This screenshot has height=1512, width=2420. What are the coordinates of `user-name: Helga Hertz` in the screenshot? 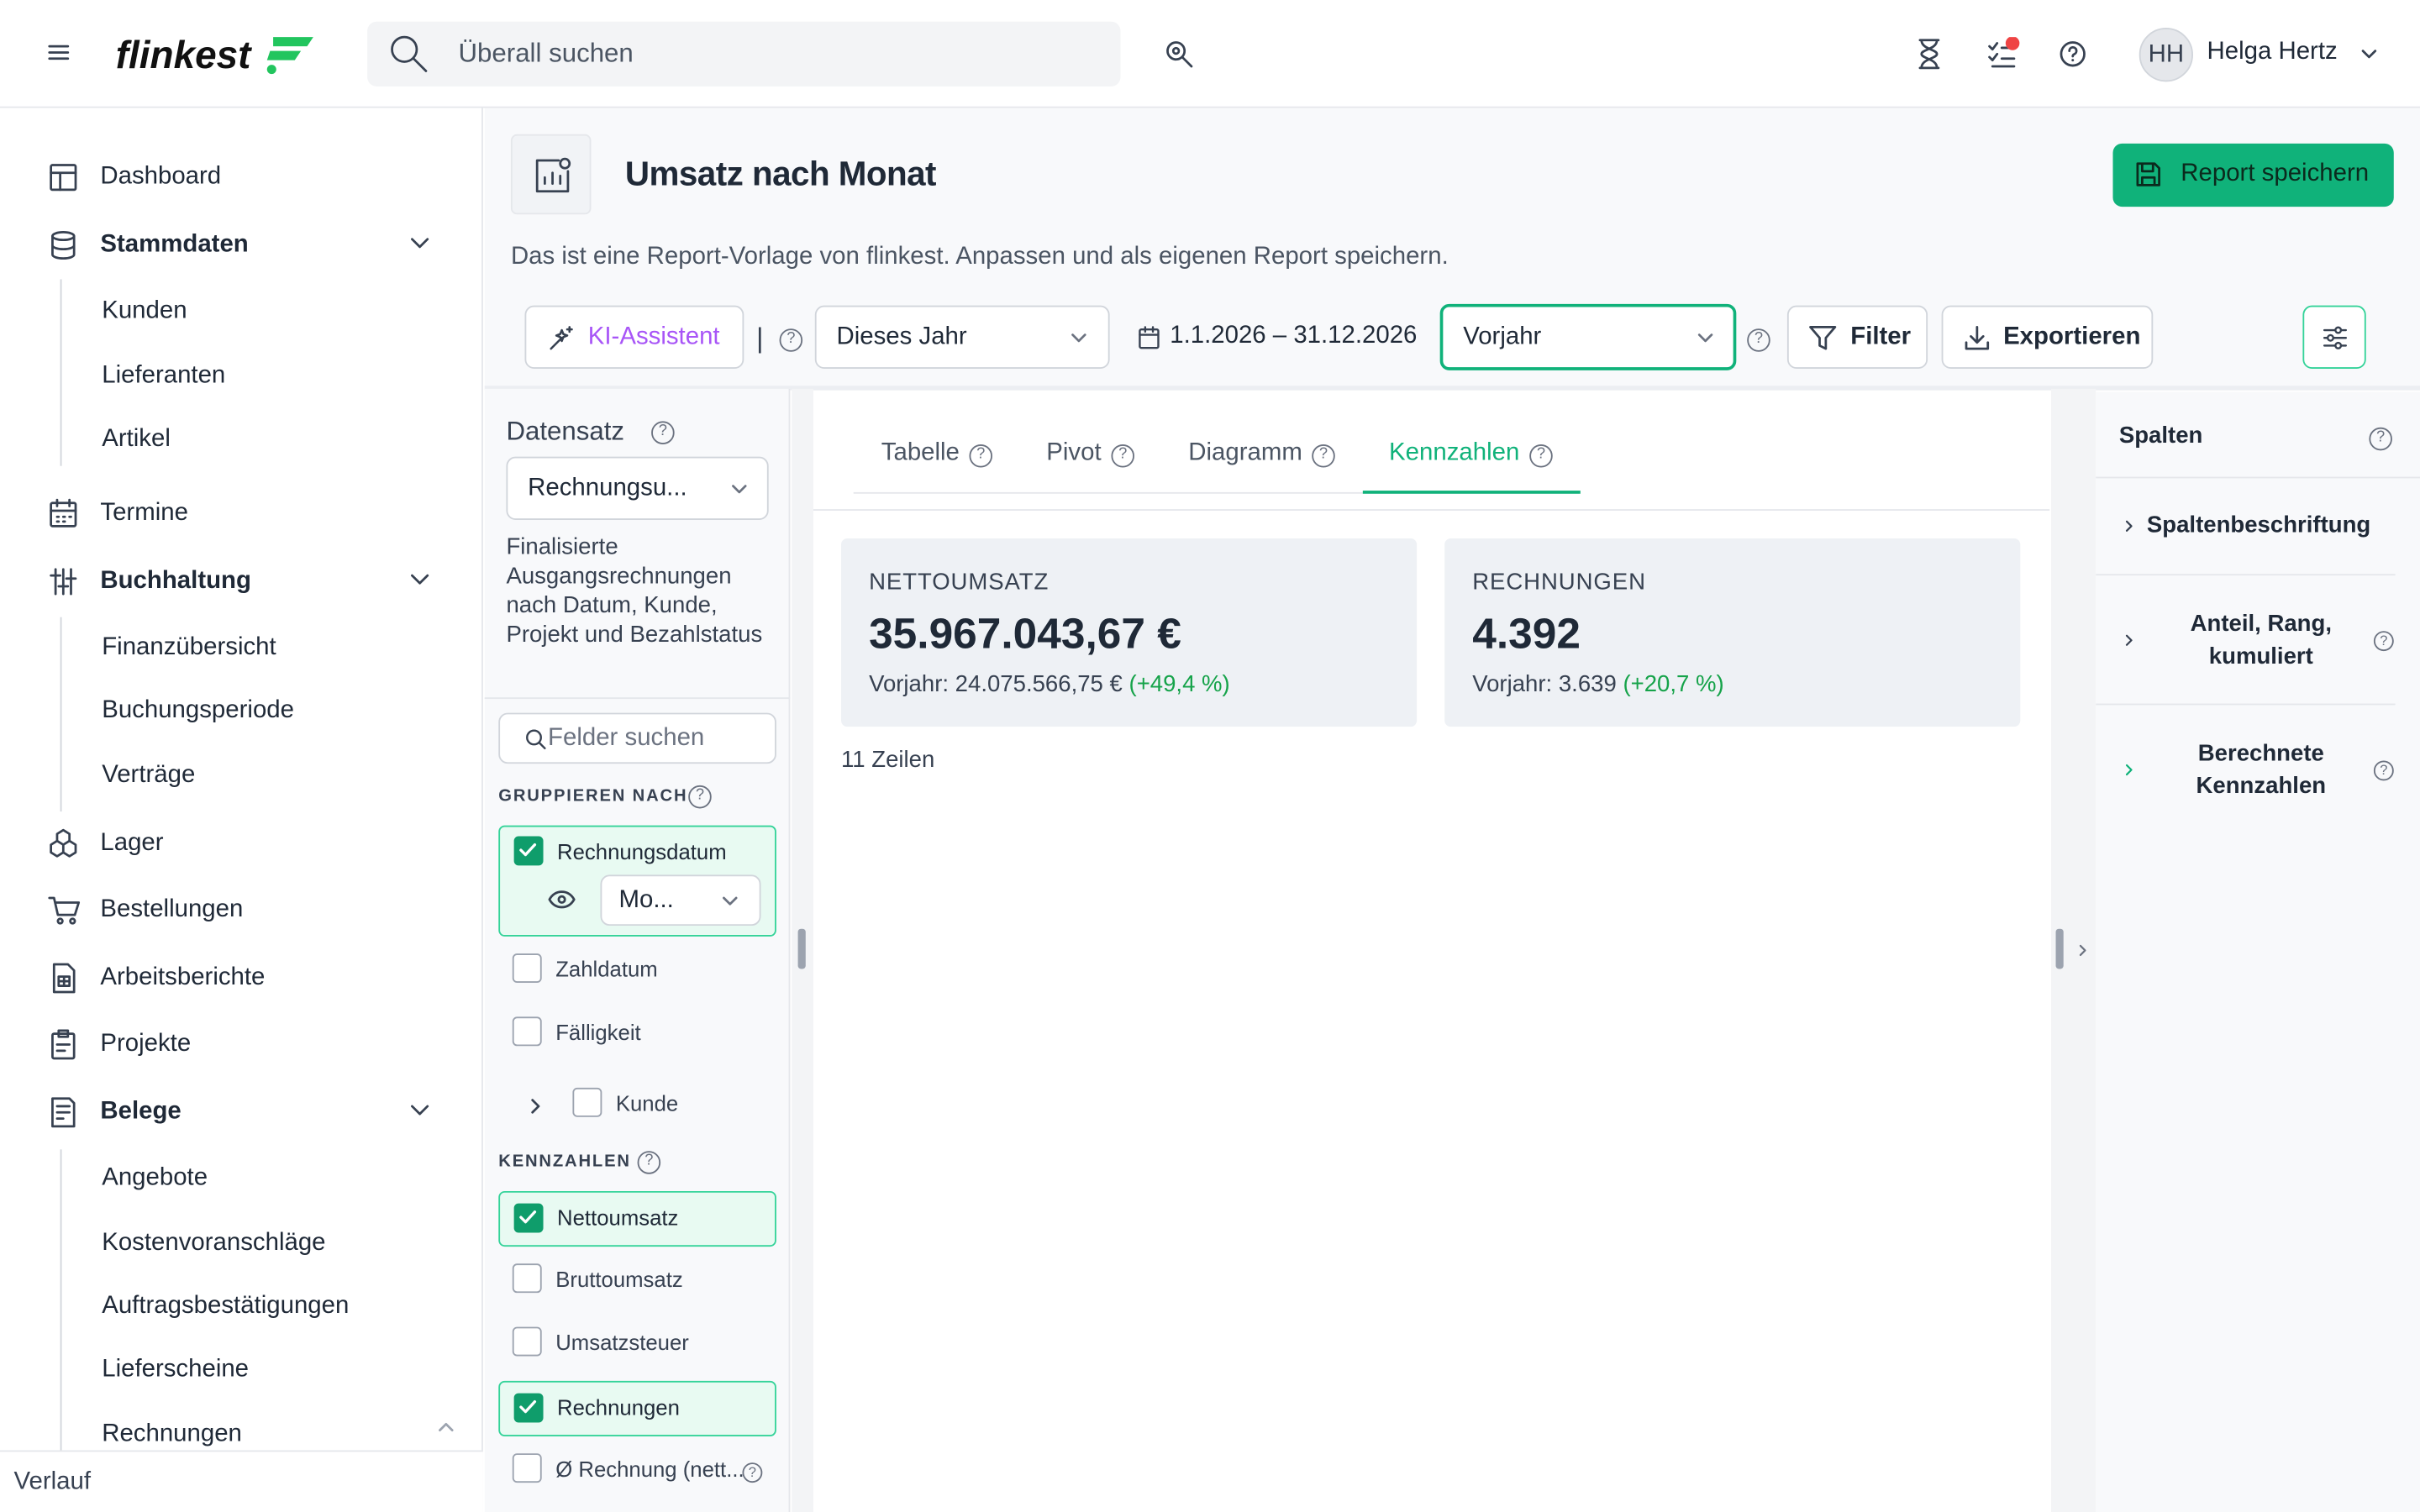 It's located at (2272, 52).